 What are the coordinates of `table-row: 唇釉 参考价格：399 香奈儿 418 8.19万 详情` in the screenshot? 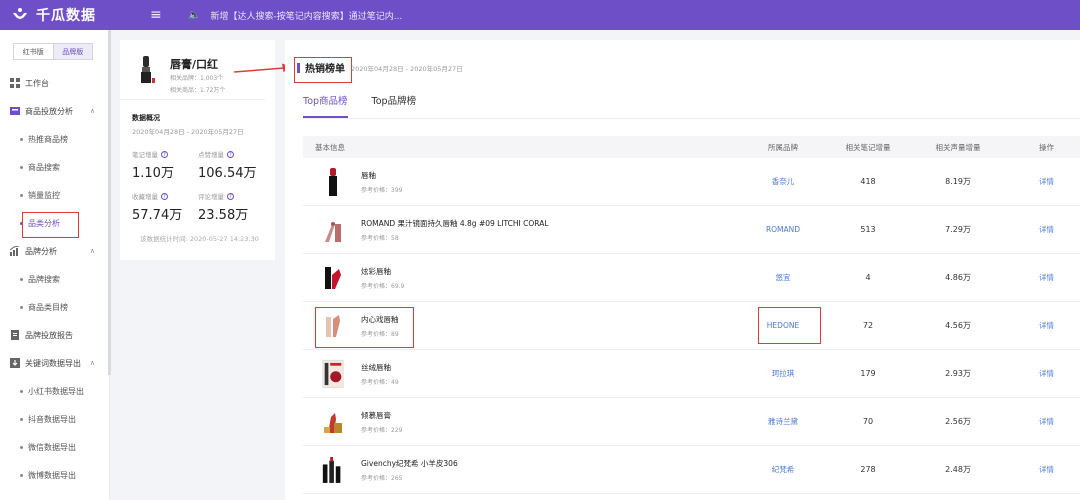 It's located at (691, 182).